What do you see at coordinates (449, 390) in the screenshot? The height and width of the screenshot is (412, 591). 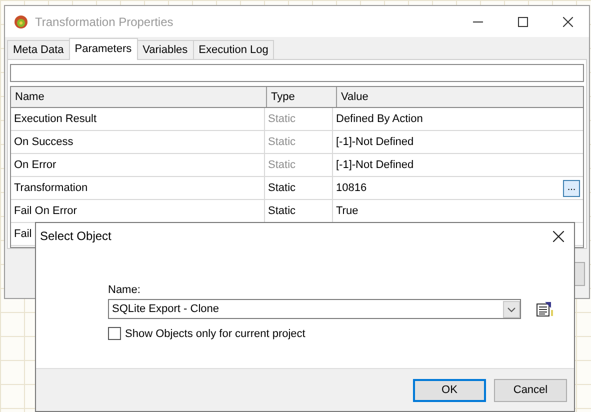 I see `dialog-button: OK` at bounding box center [449, 390].